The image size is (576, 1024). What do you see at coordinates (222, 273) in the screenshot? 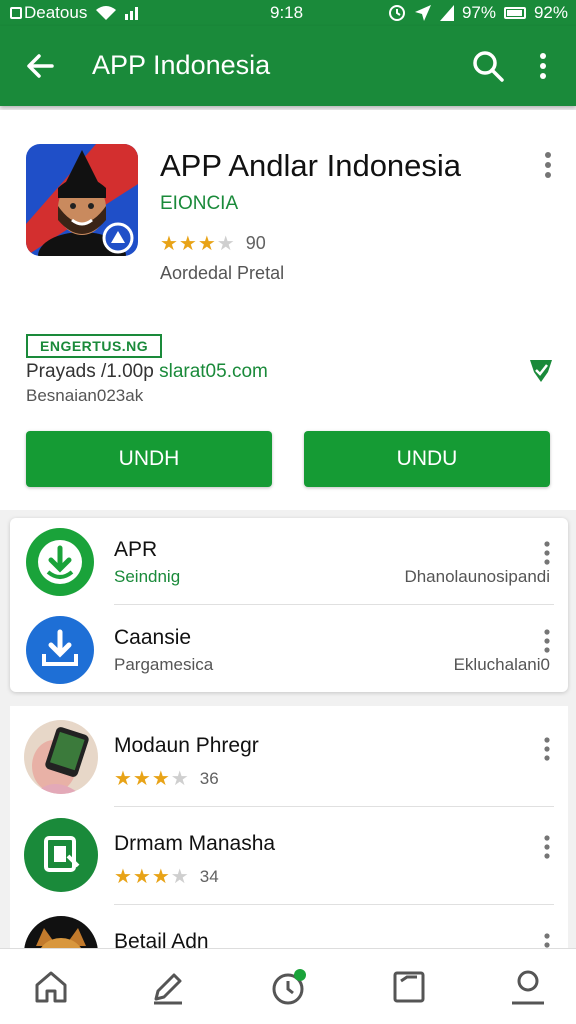
I see `content-rating: Aordedal Pretal` at bounding box center [222, 273].